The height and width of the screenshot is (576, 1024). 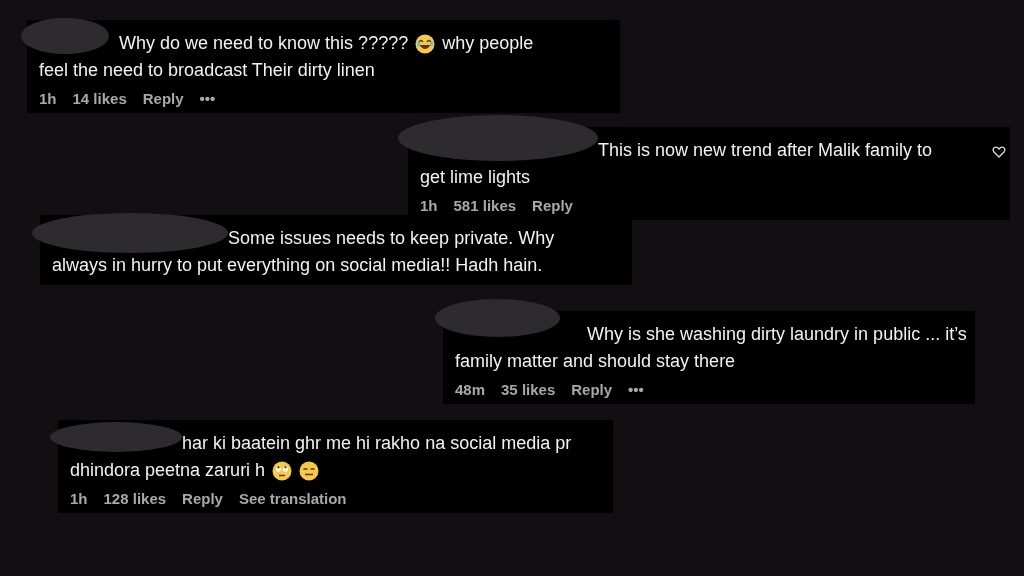 I want to click on eye-roll-emoji-icon, so click(x=282, y=470).